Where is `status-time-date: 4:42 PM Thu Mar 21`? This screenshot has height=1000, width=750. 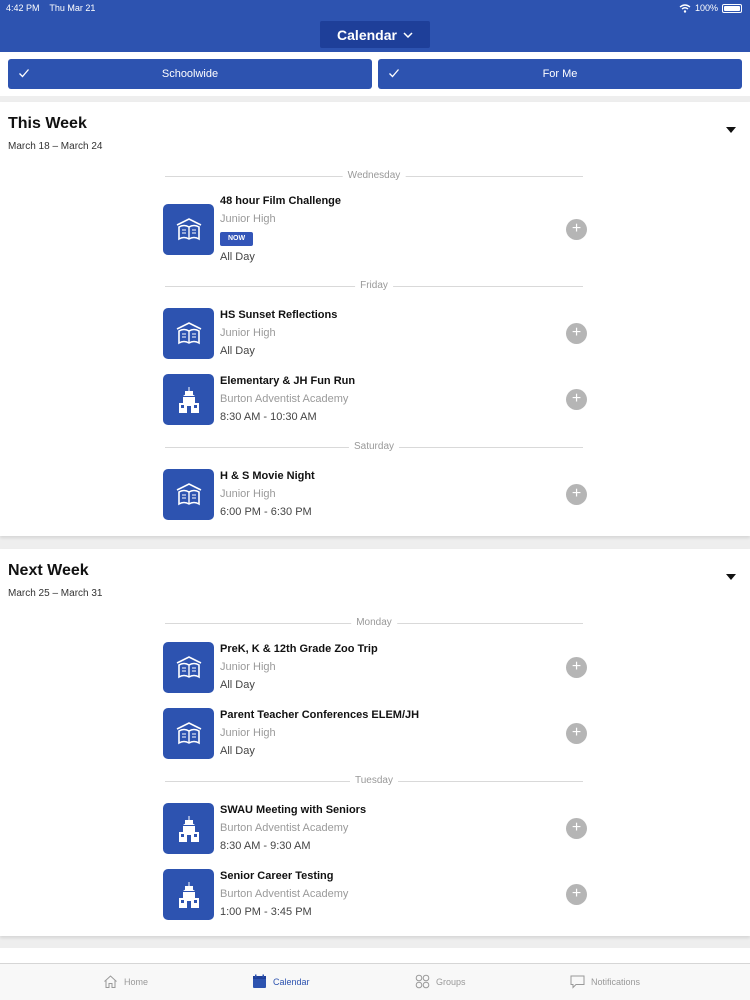
status-time-date: 4:42 PM Thu Mar 21 is located at coordinates (50, 8).